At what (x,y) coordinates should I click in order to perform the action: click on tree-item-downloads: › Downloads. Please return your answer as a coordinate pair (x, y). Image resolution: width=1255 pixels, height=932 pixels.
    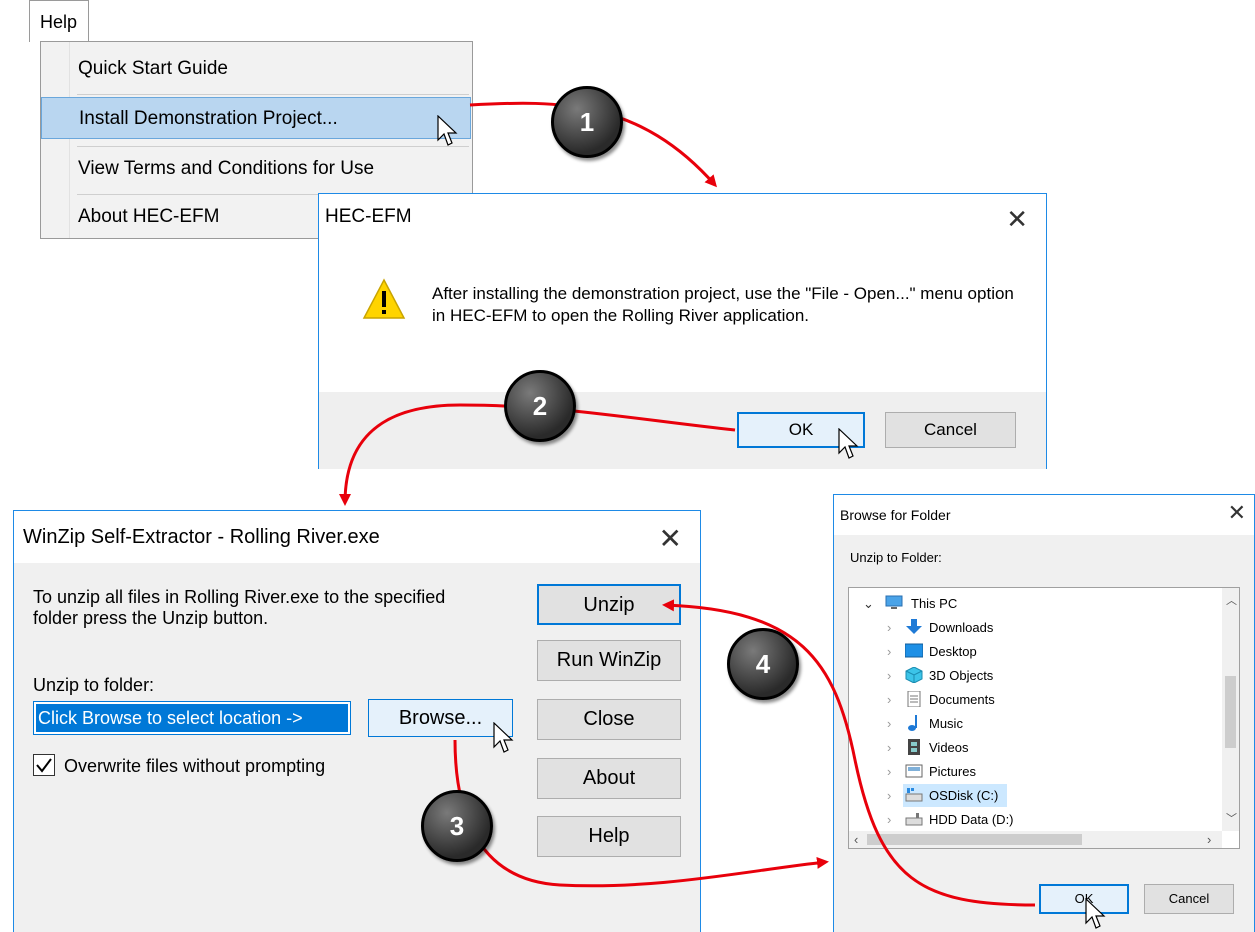
    Looking at the image, I should click on (1034, 628).